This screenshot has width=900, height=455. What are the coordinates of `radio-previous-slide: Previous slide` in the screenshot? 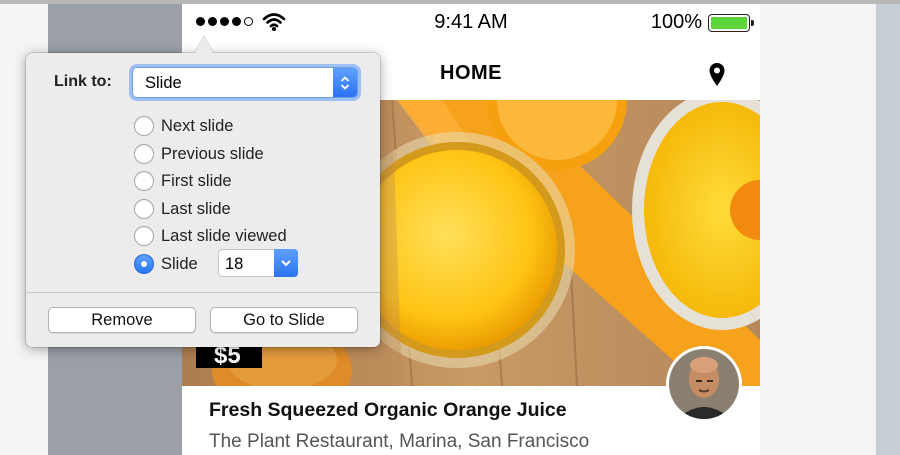 It's located at (199, 154).